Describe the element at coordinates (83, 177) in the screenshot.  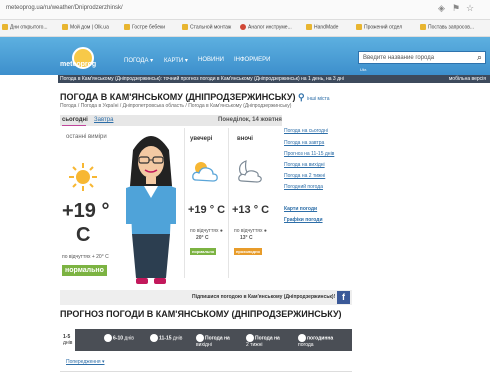
I see `sun-icon` at that location.